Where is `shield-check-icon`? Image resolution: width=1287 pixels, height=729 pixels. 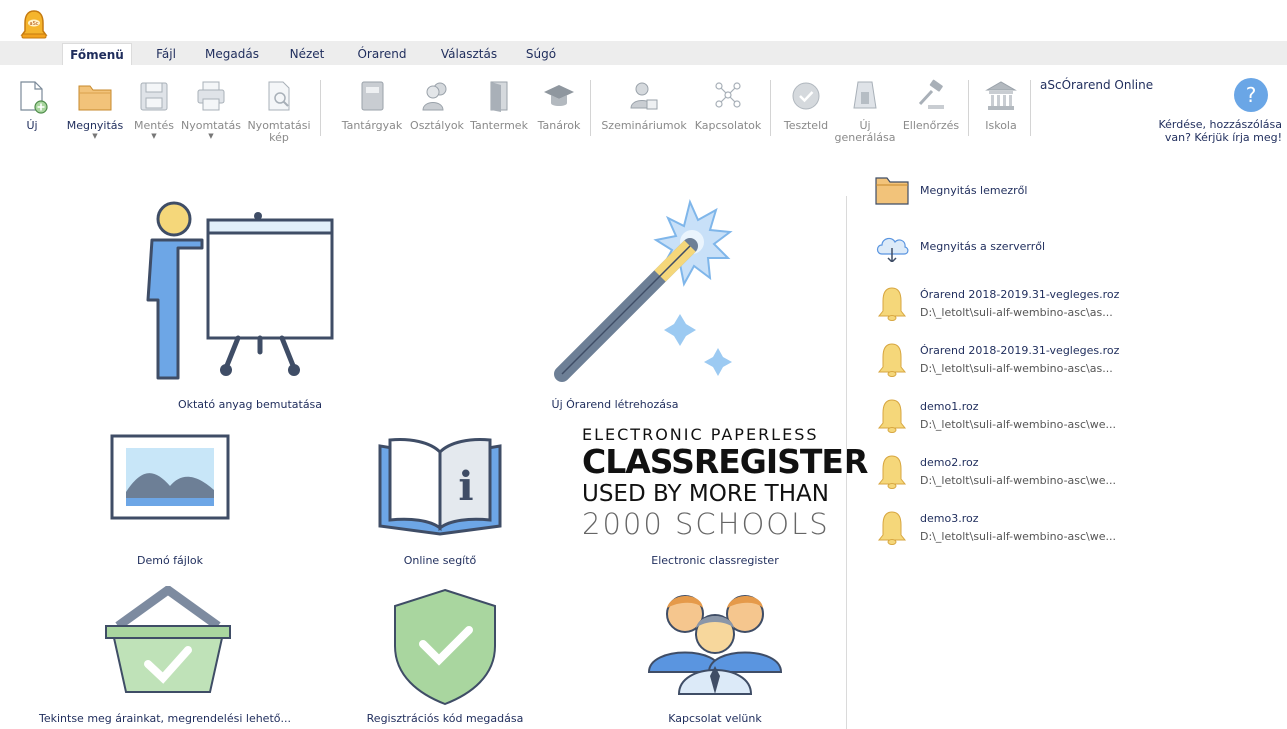
shield-check-icon is located at coordinates (445, 647).